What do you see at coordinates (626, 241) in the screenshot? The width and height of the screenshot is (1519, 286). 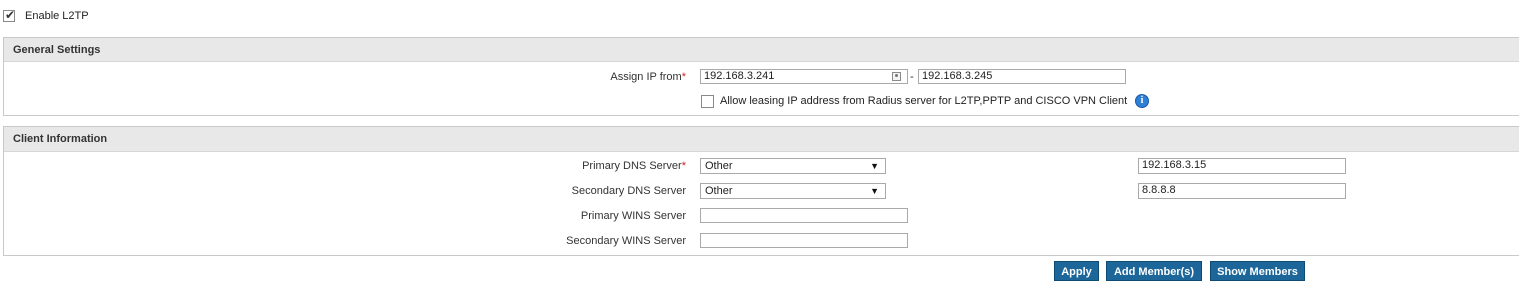 I see `secondary-wins-label: Secondary WINS Server` at bounding box center [626, 241].